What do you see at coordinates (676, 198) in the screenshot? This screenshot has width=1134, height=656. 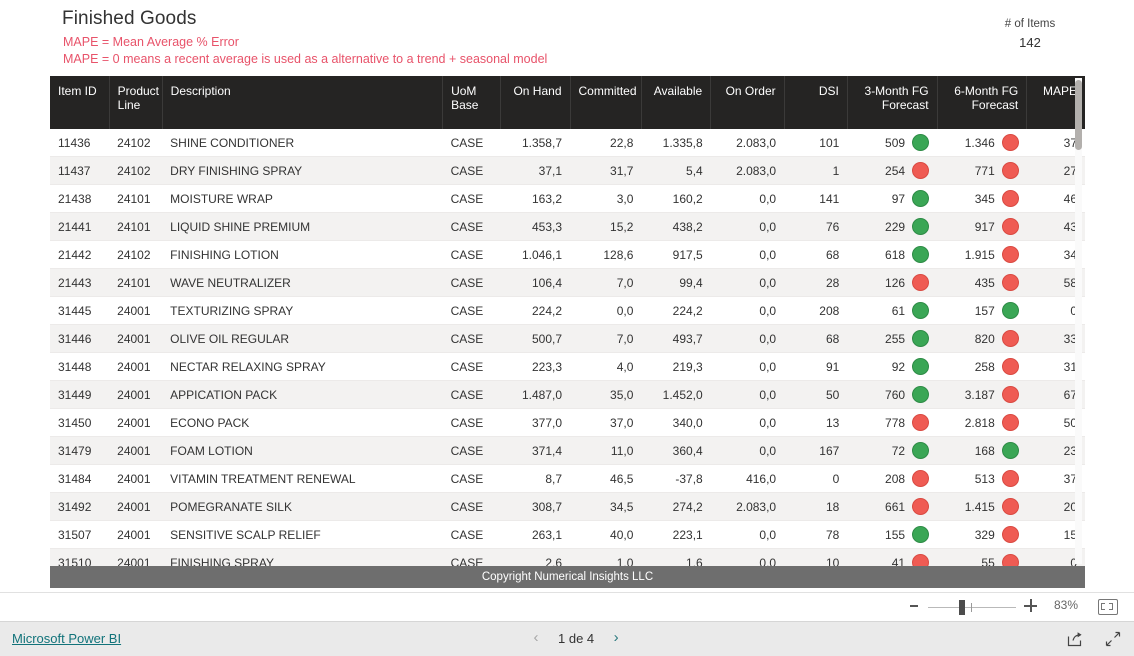 I see `cell-available: 160,2` at bounding box center [676, 198].